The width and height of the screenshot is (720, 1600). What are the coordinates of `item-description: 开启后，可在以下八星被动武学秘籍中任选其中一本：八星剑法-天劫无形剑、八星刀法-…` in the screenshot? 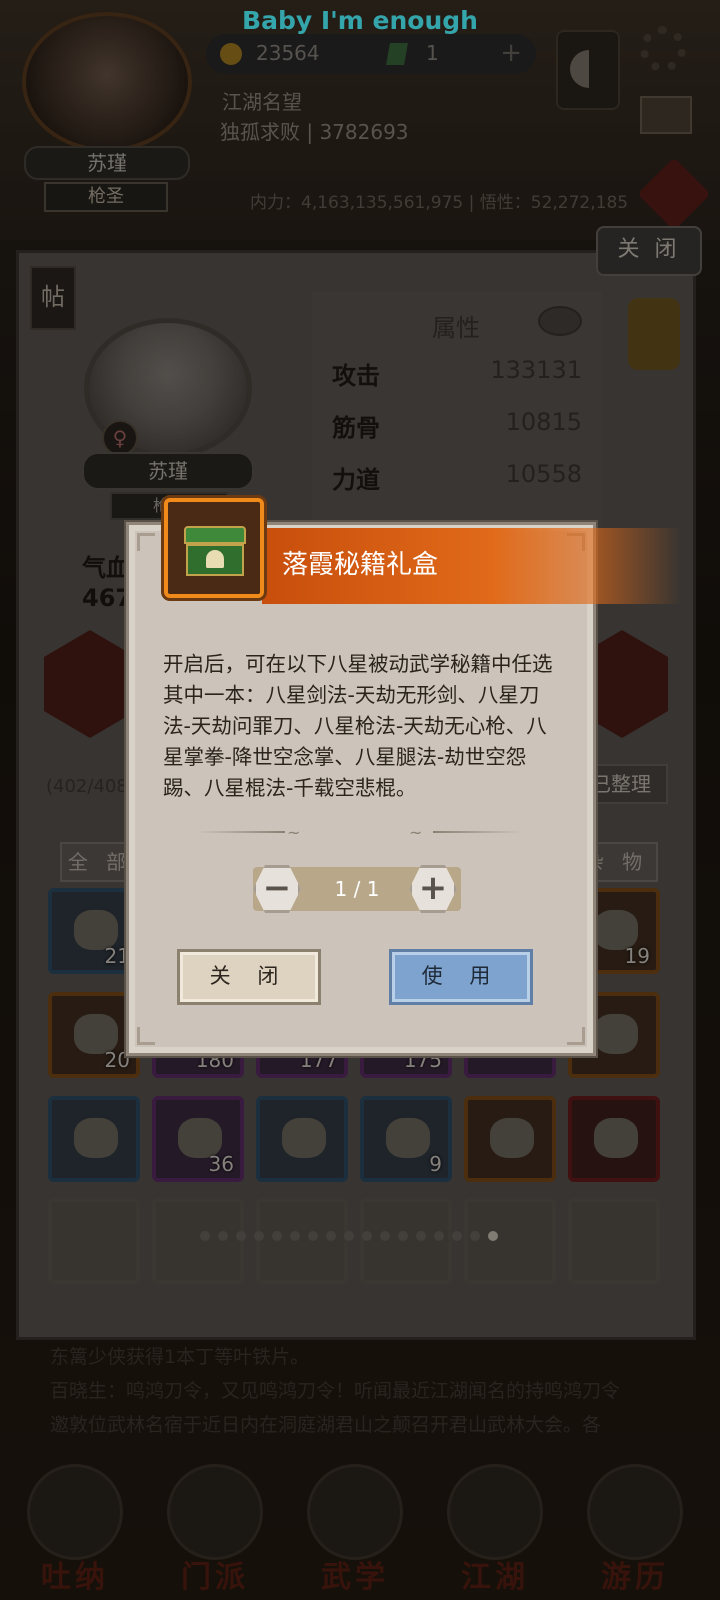 It's located at (358, 726).